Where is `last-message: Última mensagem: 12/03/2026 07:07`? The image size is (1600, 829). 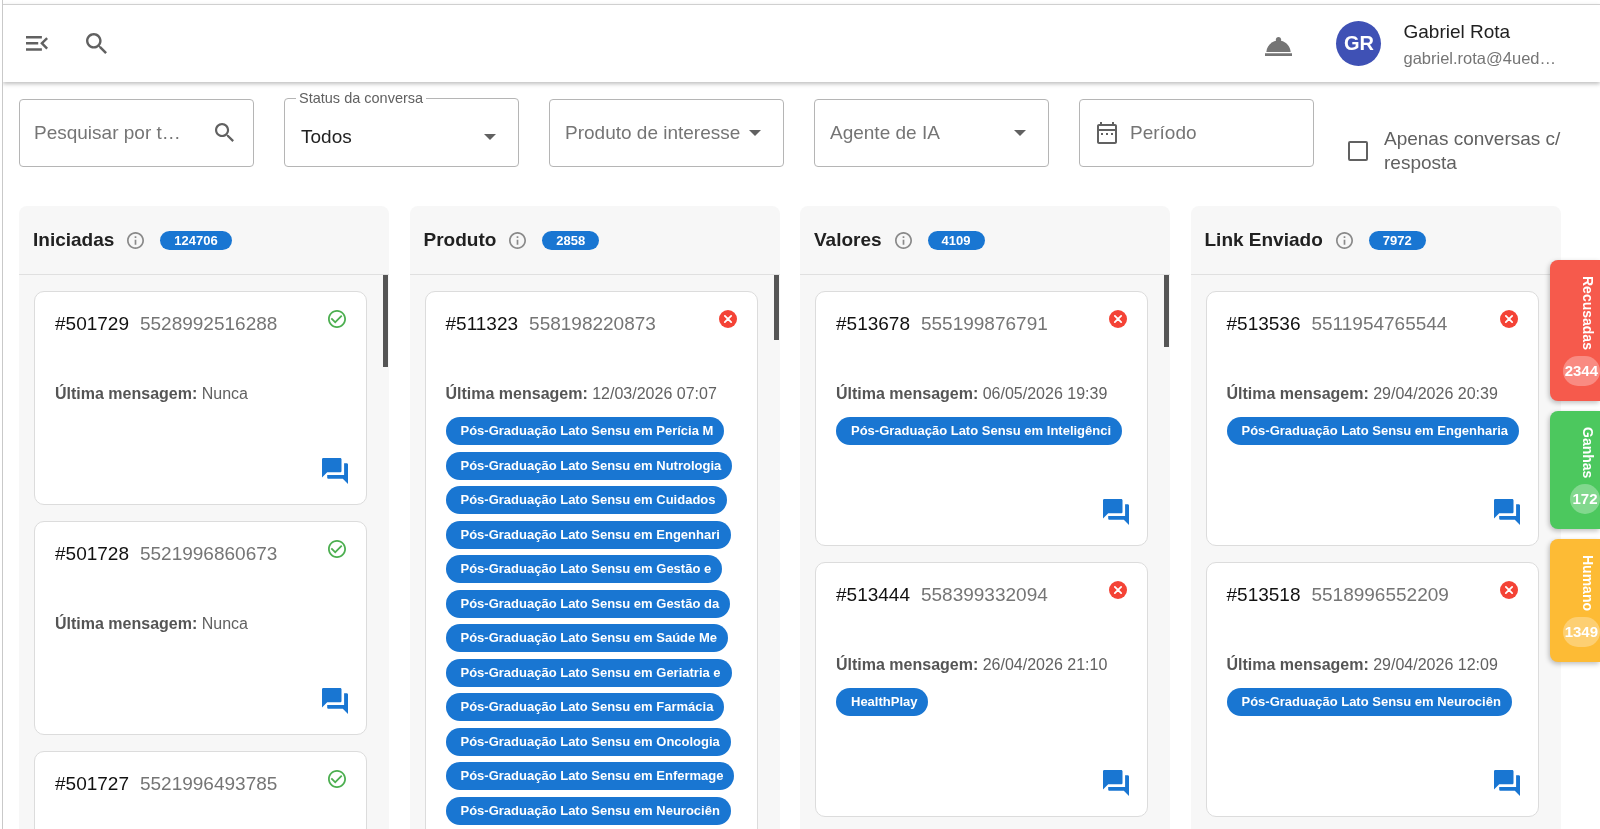
last-message: Última mensagem: 12/03/2026 07:07 is located at coordinates (581, 394).